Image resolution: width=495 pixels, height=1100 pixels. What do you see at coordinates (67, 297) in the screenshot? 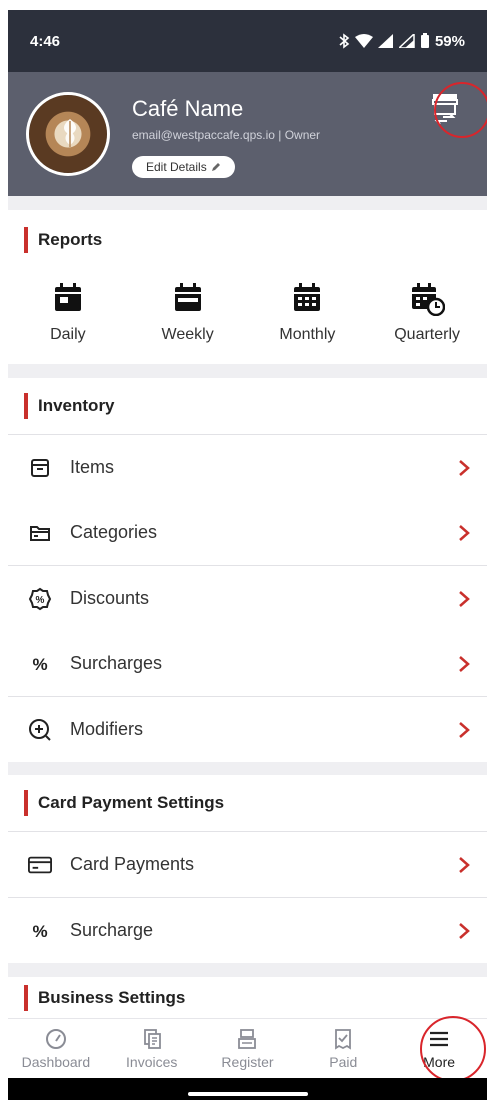
I see `calendar-day-icon` at bounding box center [67, 297].